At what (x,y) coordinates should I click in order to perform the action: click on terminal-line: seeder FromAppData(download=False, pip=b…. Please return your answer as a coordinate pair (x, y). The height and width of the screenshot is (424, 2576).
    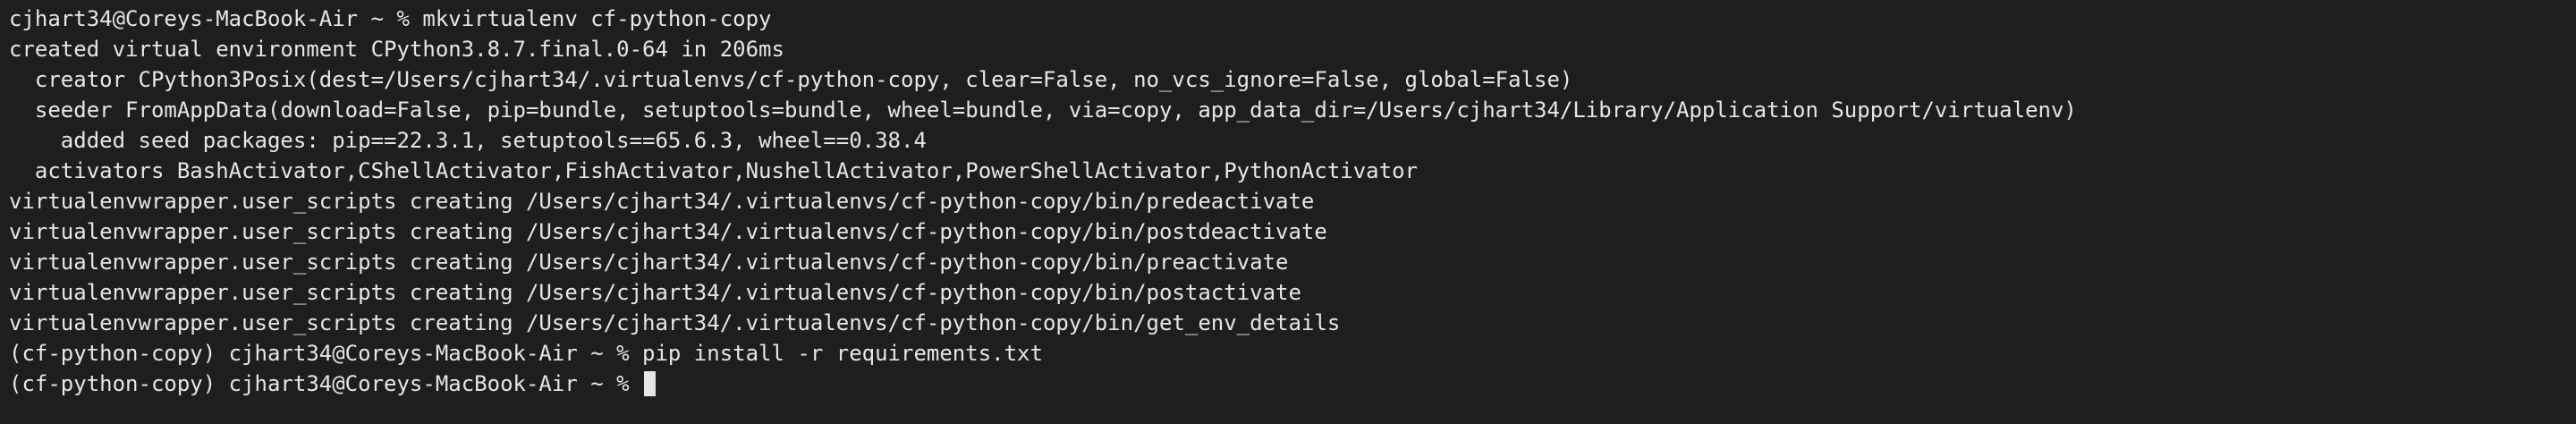
    Looking at the image, I should click on (1043, 110).